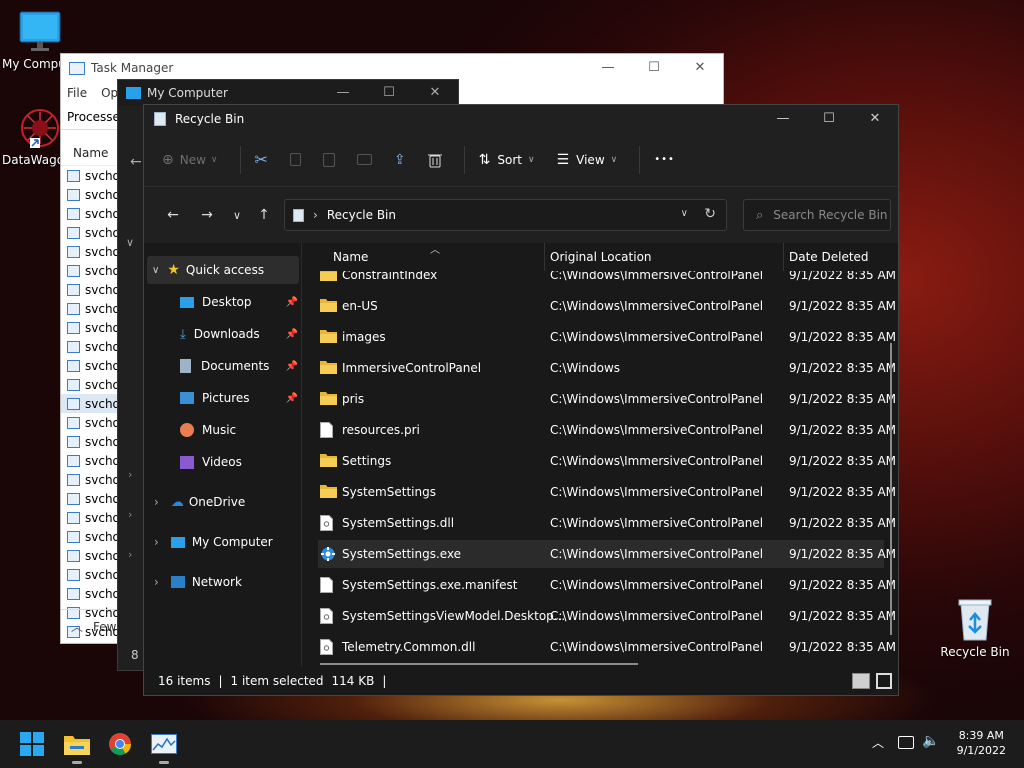  I want to click on nav-quick-access: ∨ ★ Quick access, so click(223, 270).